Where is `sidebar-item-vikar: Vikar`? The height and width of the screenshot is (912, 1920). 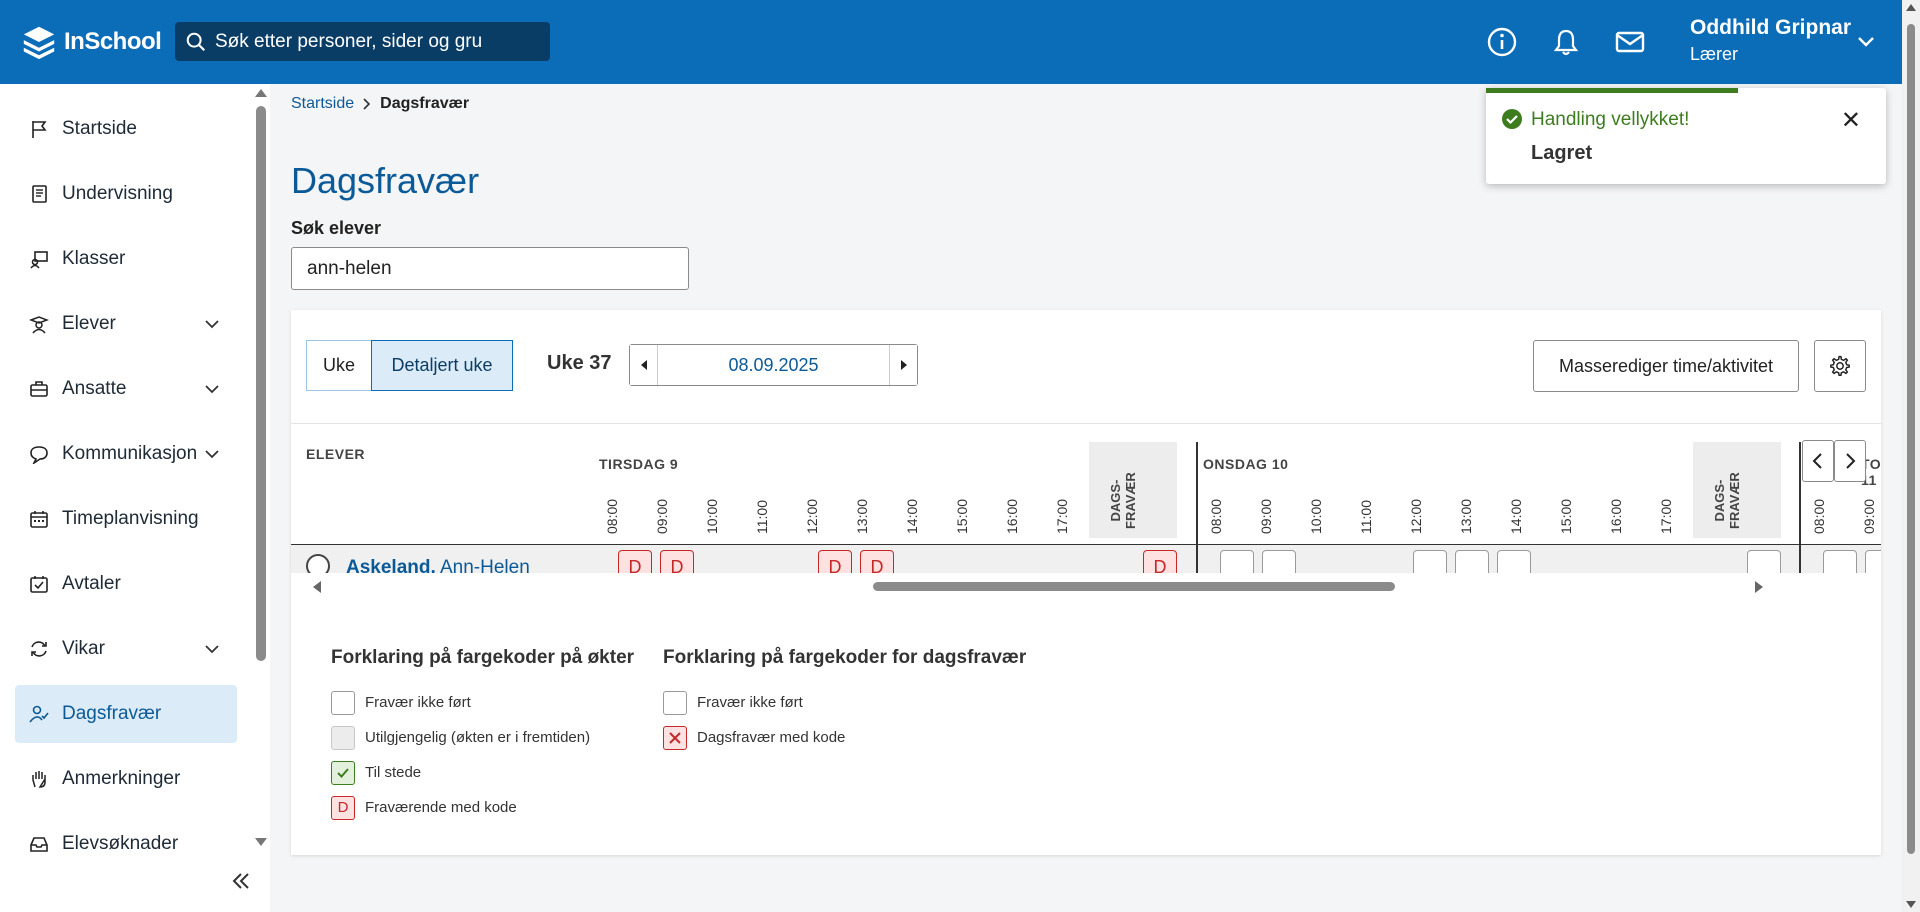 sidebar-item-vikar: Vikar is located at coordinates (126, 649).